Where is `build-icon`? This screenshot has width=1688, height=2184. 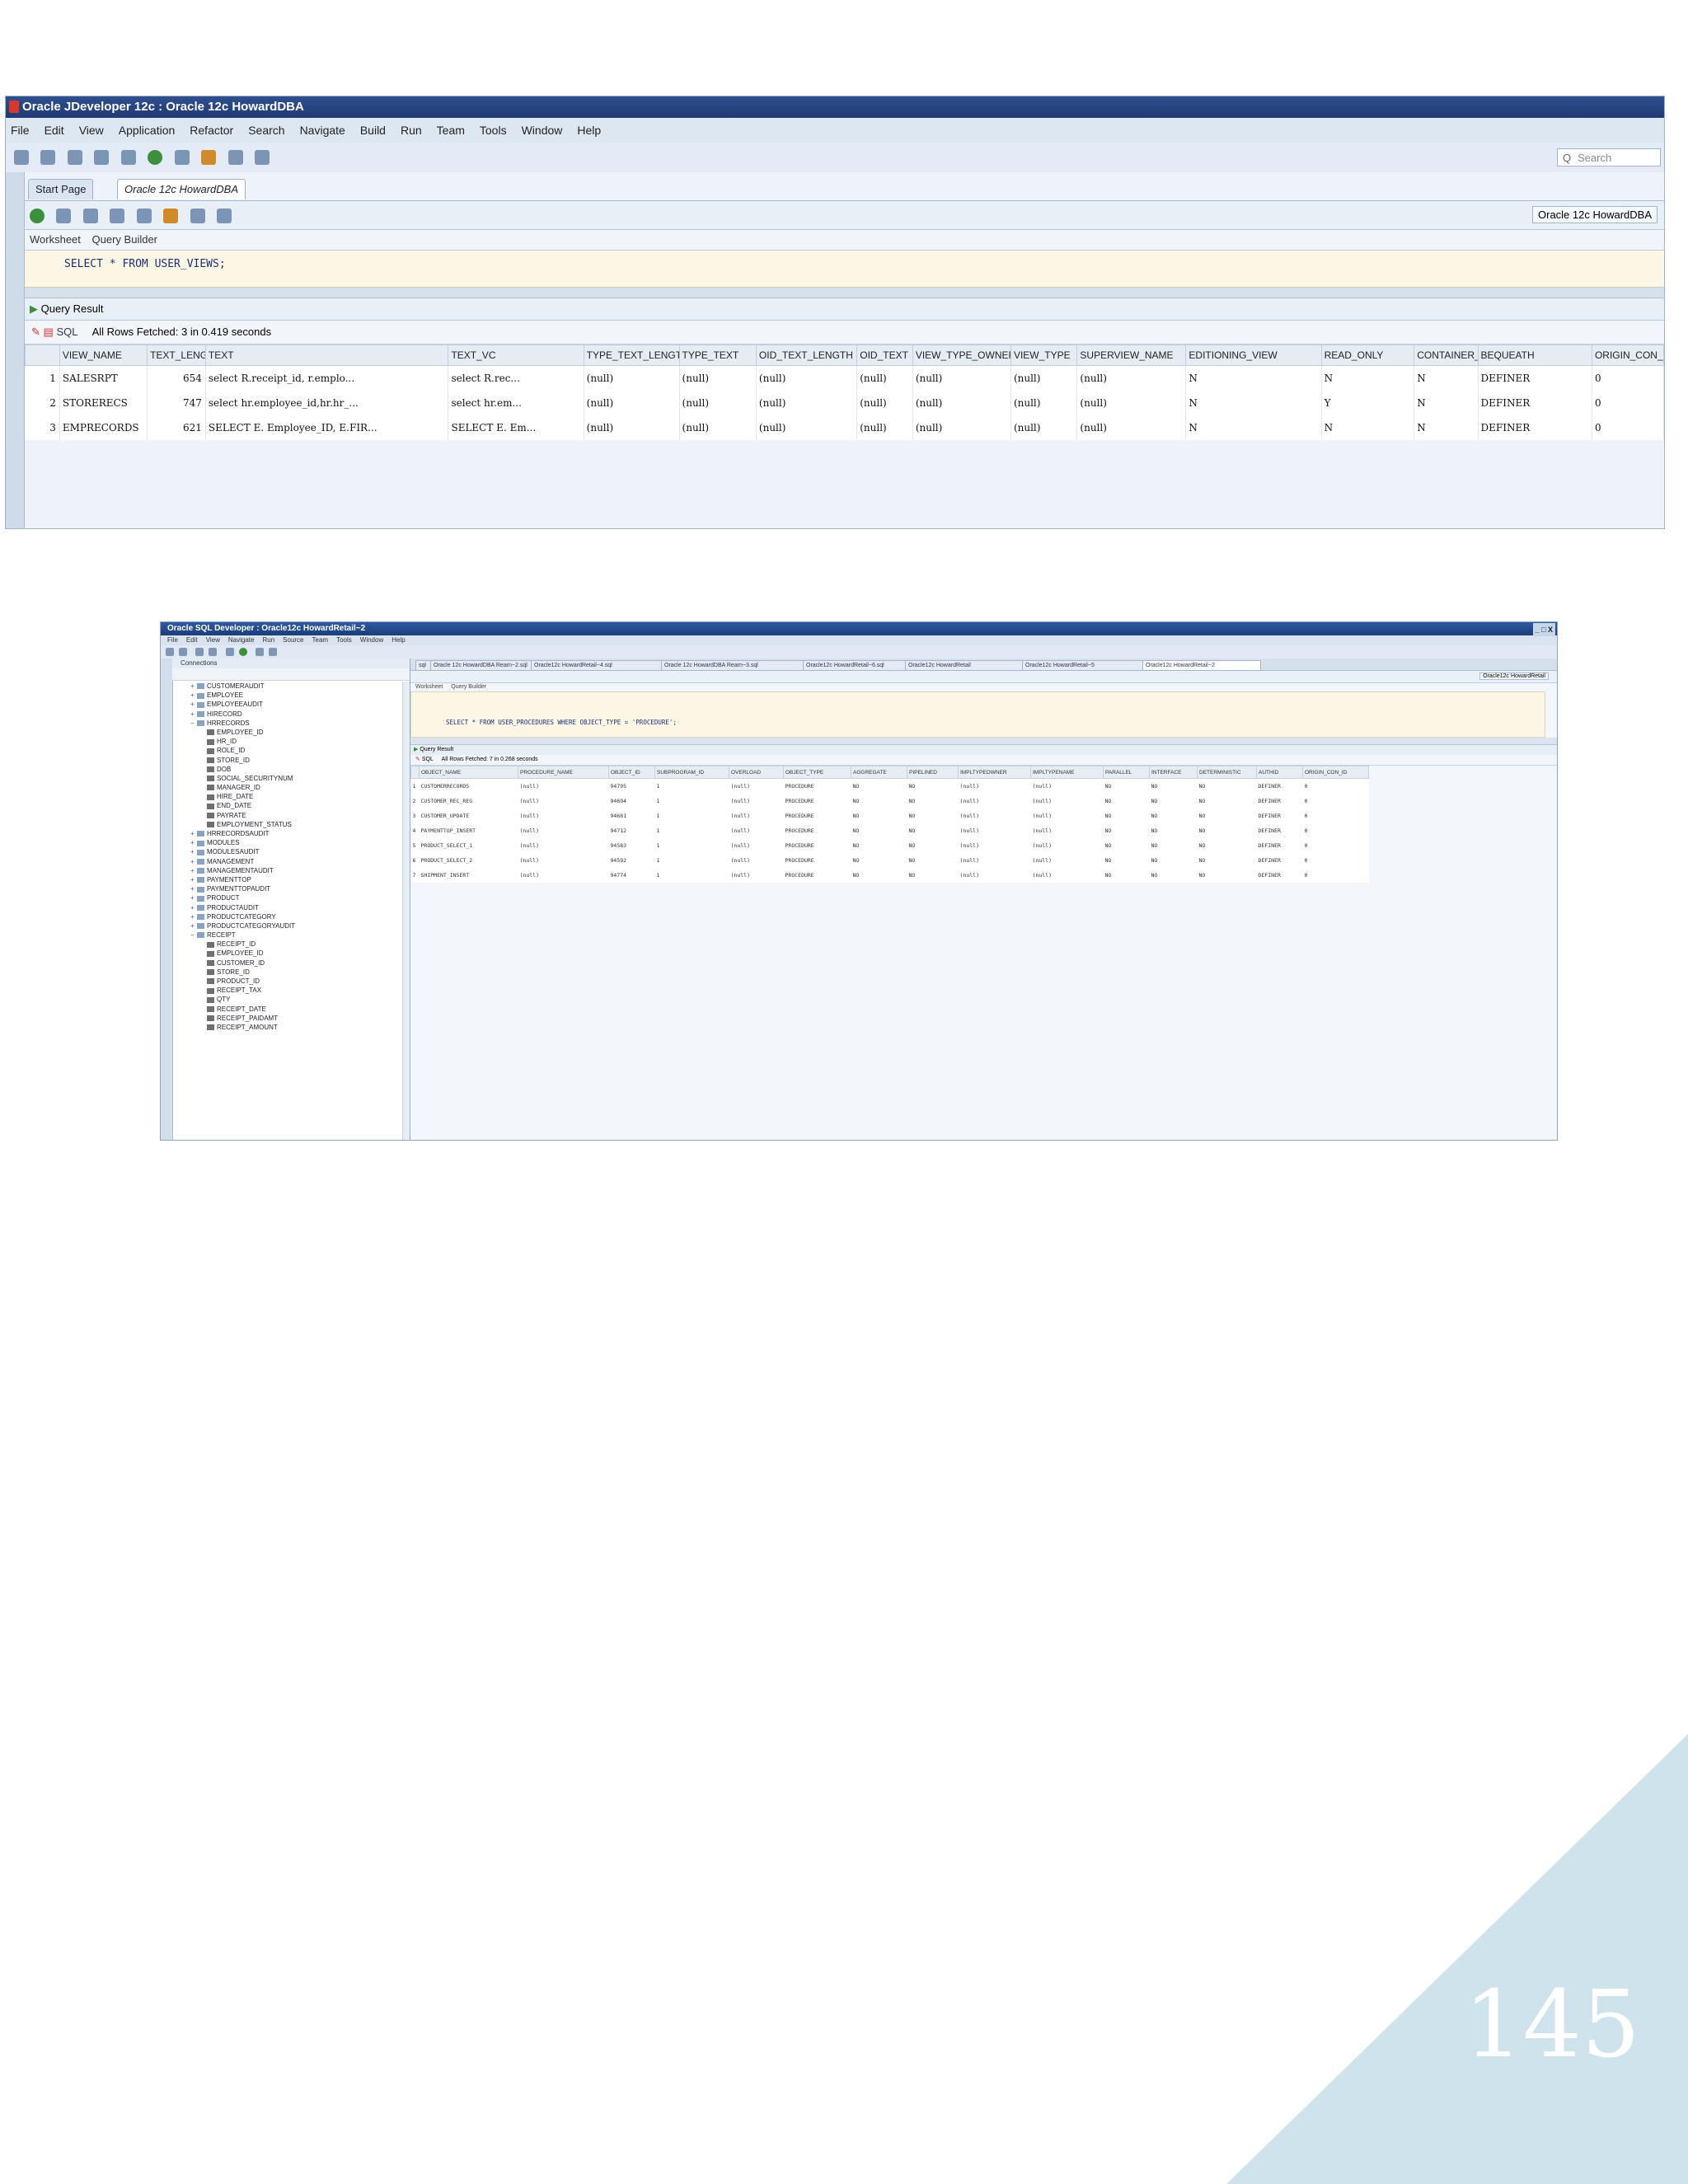 build-icon is located at coordinates (209, 157).